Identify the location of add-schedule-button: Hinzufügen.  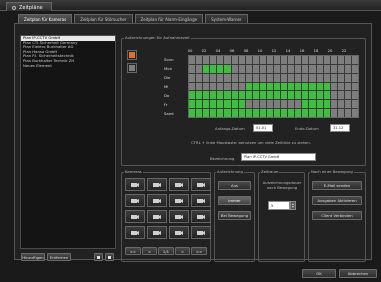
(33, 257).